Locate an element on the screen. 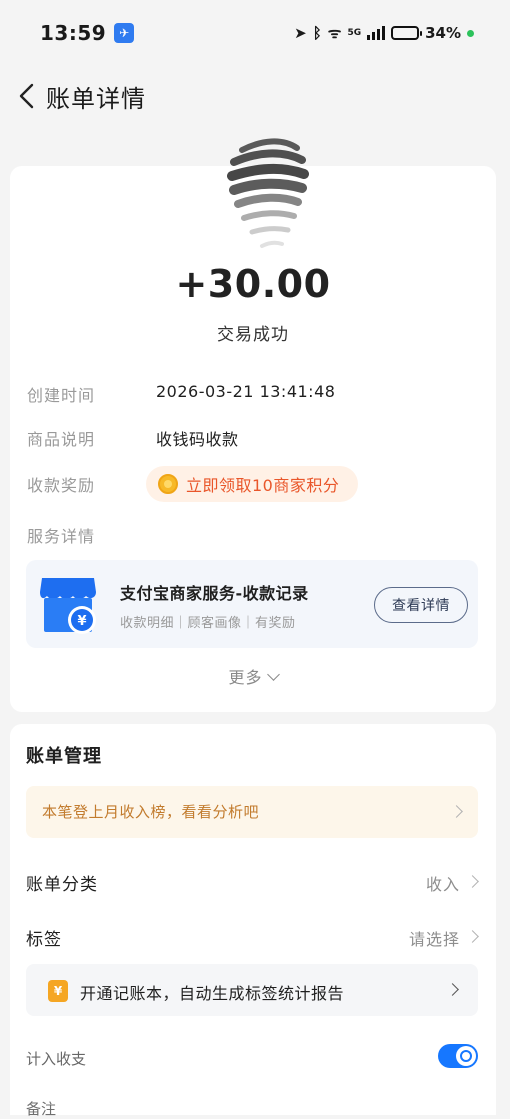 The width and height of the screenshot is (510, 1119). income-ranking-banner: 本笔登上月收入榜，看看分析吧 is located at coordinates (252, 812).